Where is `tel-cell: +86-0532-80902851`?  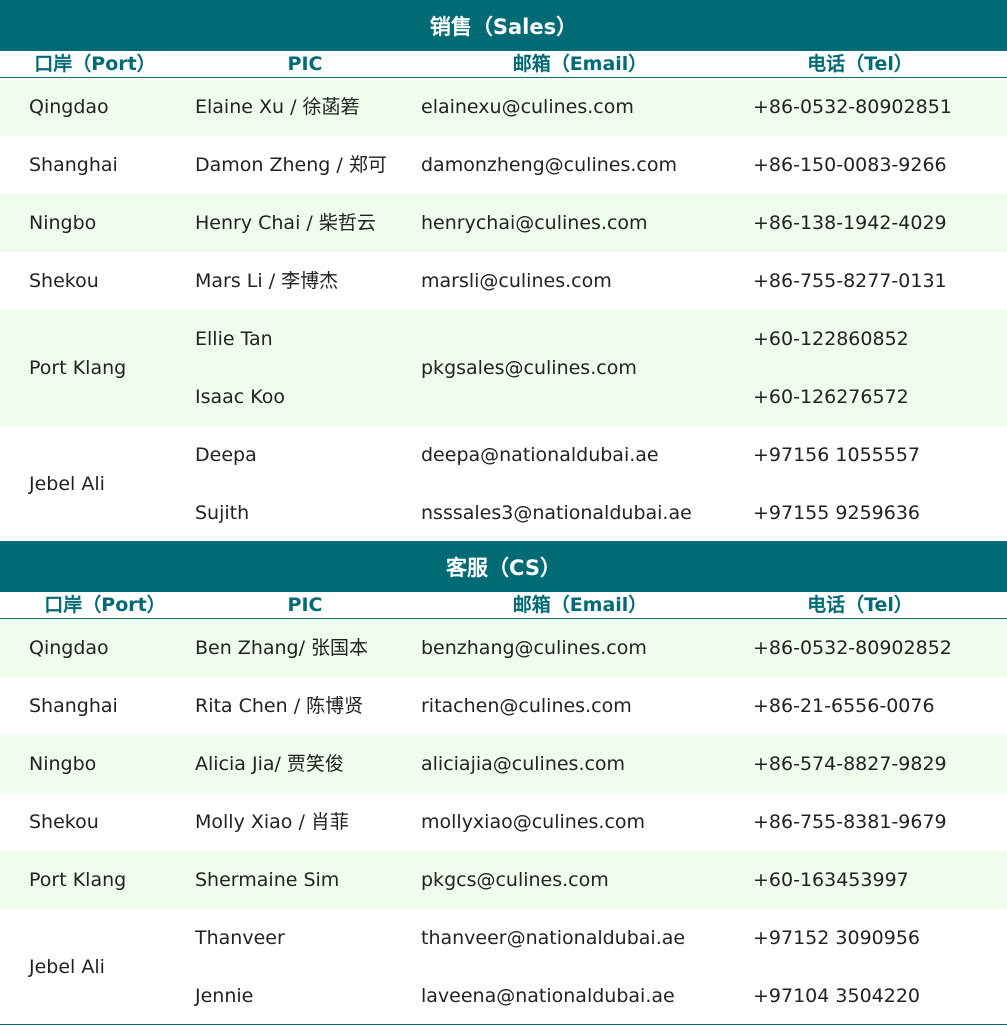 tel-cell: +86-0532-80902851 is located at coordinates (852, 107).